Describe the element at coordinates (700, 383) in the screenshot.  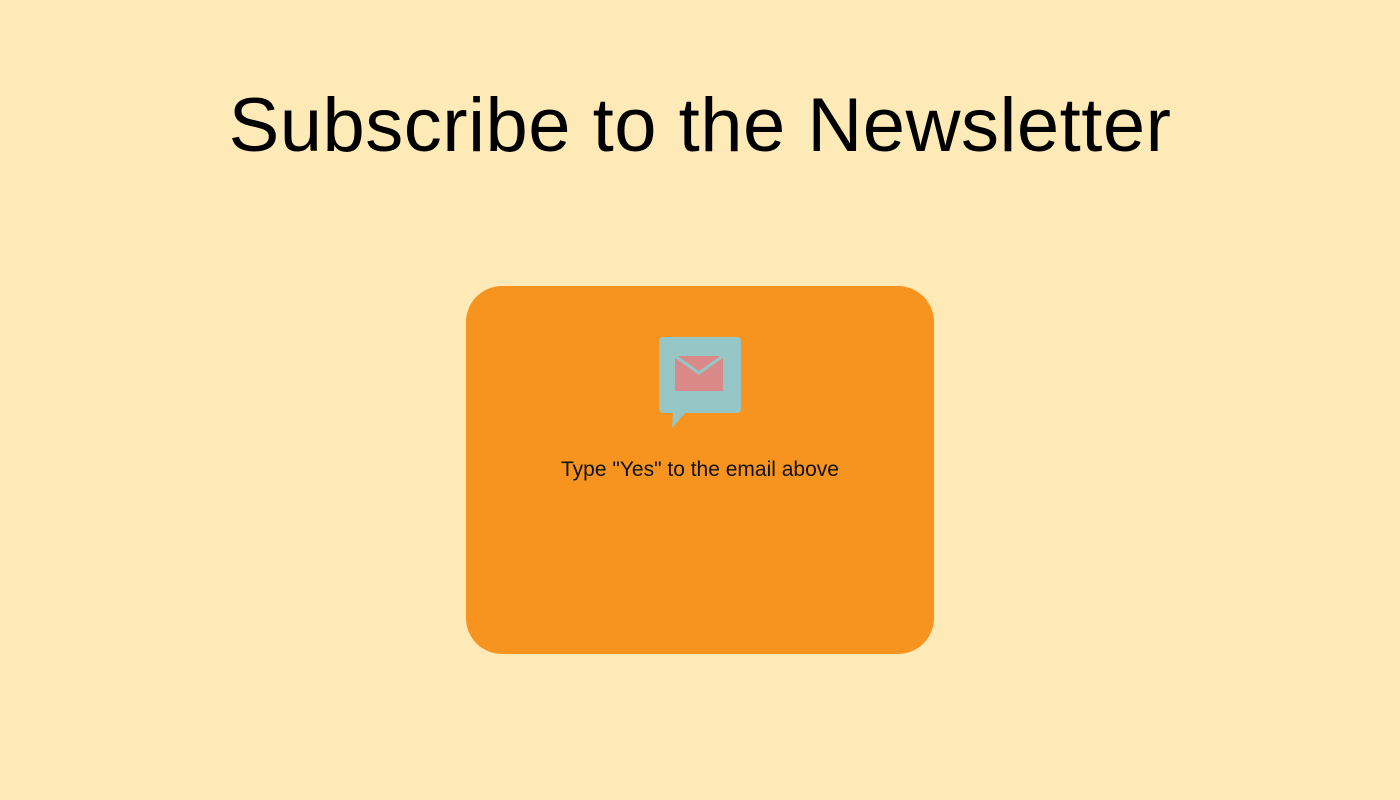
I see `mail-chat-bubble-icon` at that location.